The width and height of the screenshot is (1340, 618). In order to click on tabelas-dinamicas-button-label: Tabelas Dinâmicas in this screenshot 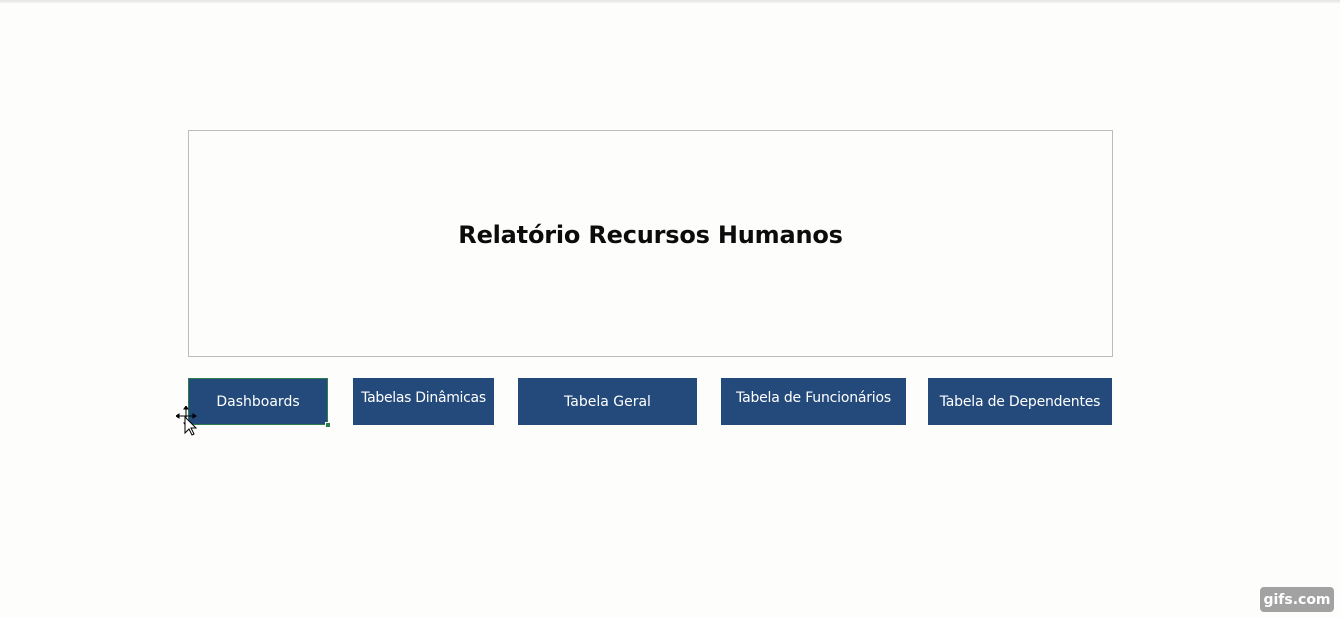, I will do `click(423, 397)`.